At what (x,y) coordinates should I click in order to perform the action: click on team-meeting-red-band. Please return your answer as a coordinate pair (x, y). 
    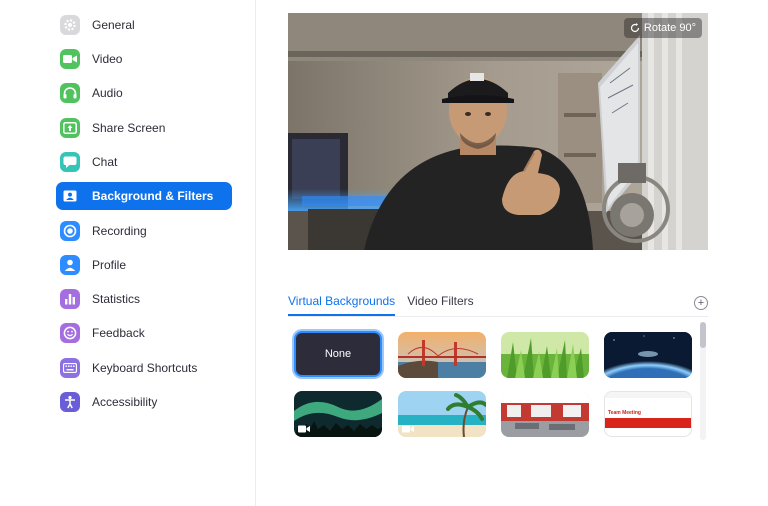
    Looking at the image, I should click on (648, 423).